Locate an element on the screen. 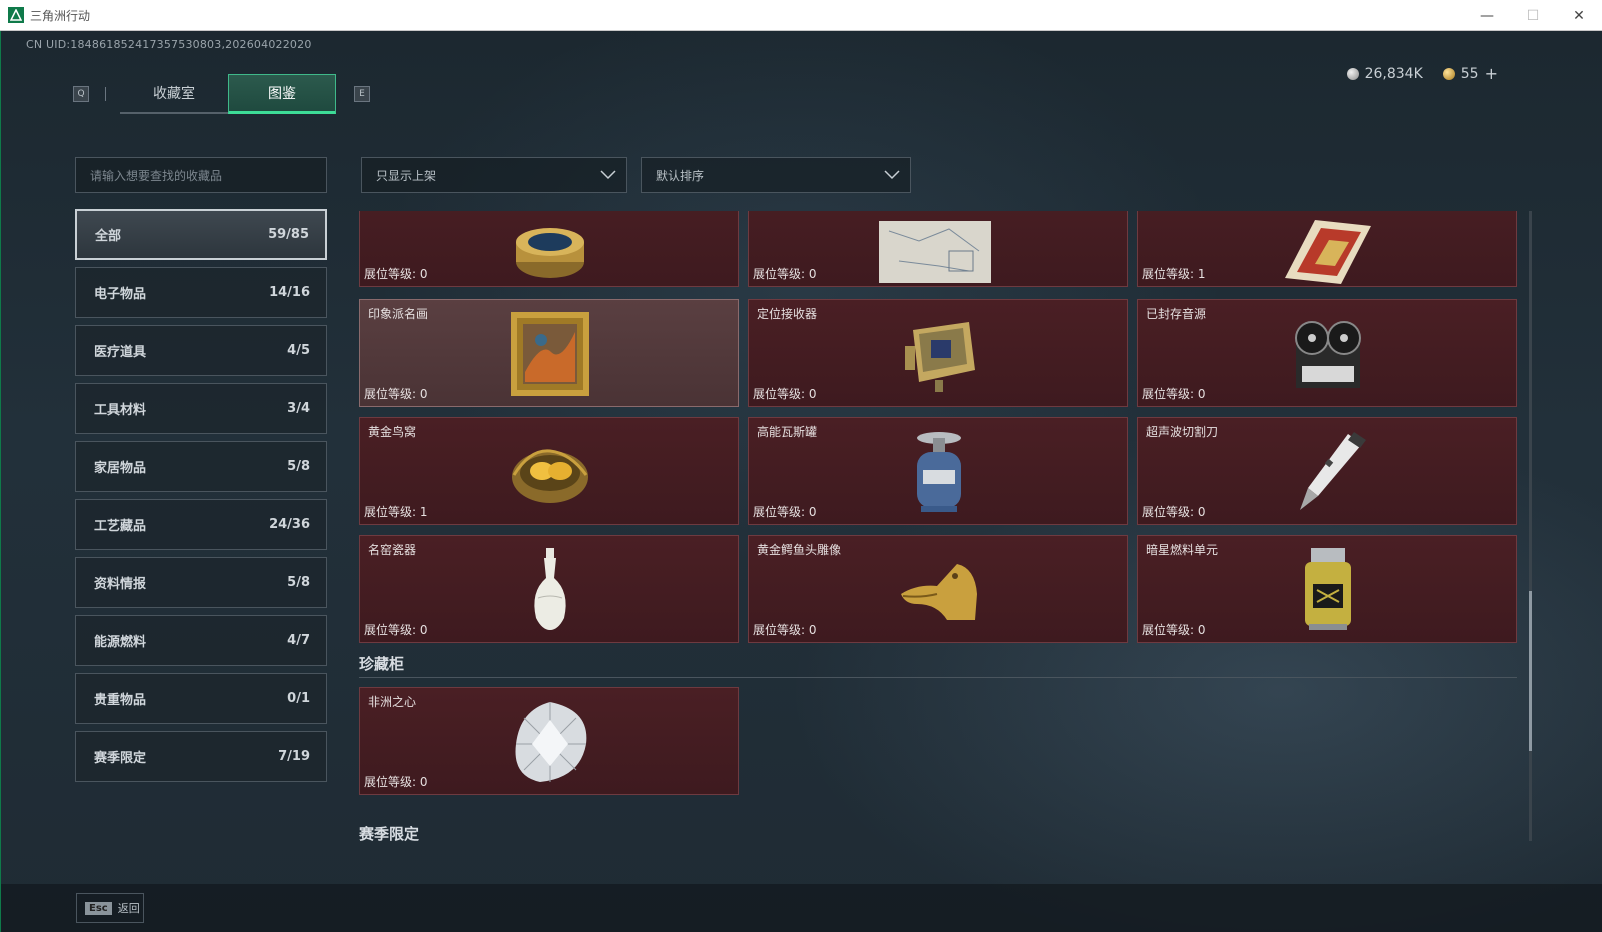 This screenshot has height=932, width=1602. gps-receiver-icon is located at coordinates (939, 354).